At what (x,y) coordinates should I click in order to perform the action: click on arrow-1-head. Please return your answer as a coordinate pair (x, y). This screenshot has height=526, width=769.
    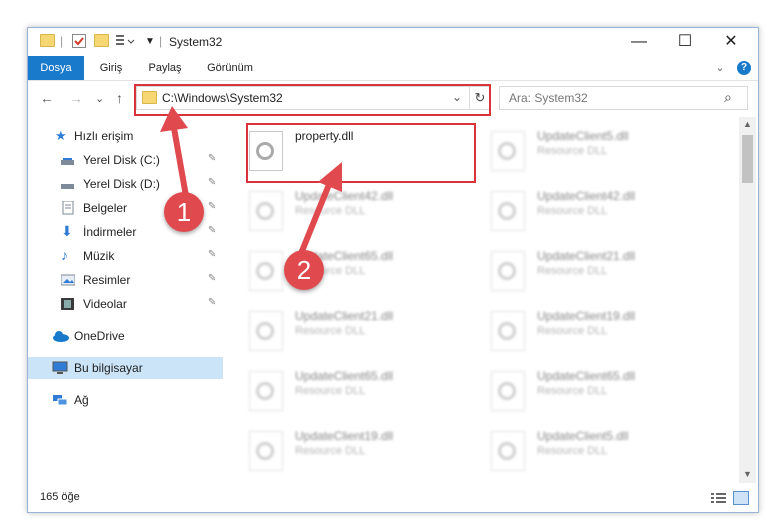
    Looking at the image, I should click on (174, 119).